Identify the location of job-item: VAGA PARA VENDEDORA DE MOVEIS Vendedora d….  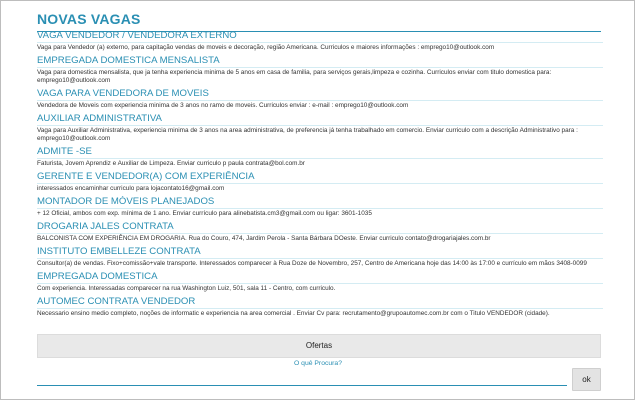
(320, 100).